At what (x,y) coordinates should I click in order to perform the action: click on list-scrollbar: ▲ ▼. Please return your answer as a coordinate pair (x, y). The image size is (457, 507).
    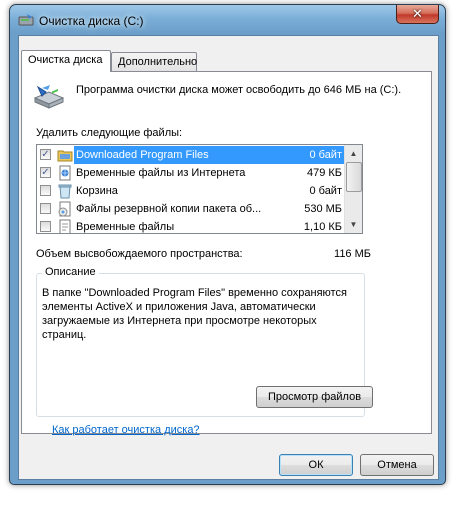
    Looking at the image, I should click on (353, 189).